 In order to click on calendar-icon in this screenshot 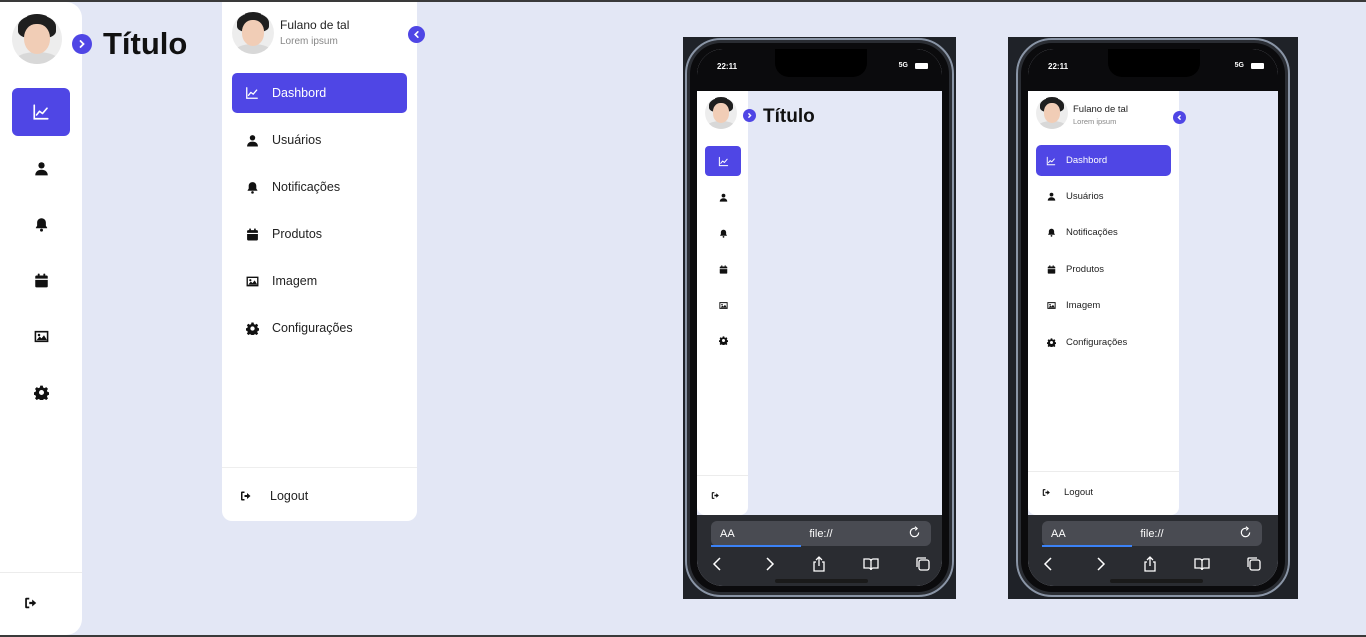, I will do `click(41, 280)`.